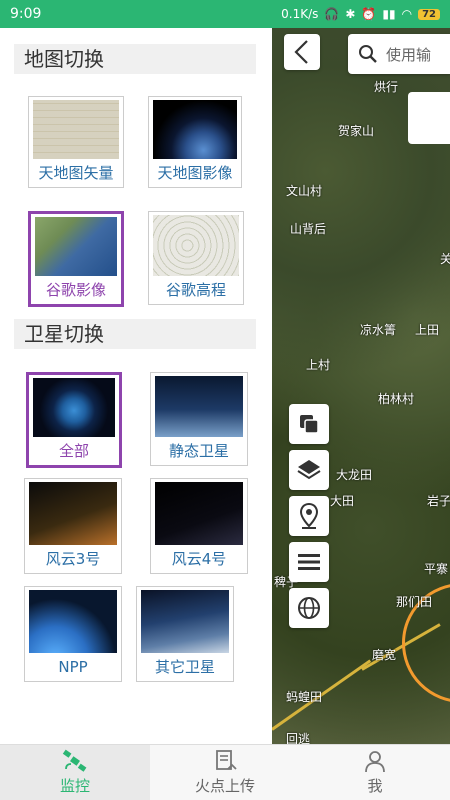 The height and width of the screenshot is (800, 450). Describe the element at coordinates (375, 762) in the screenshot. I see `person-icon` at that location.